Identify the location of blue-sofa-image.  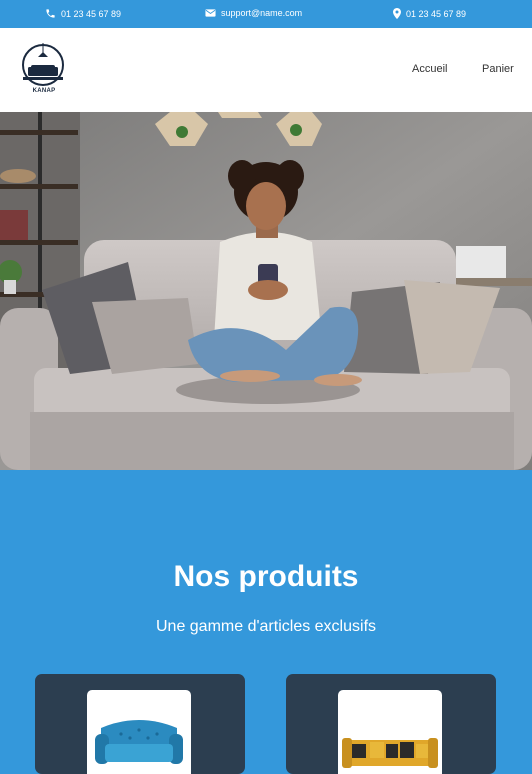
(139, 742).